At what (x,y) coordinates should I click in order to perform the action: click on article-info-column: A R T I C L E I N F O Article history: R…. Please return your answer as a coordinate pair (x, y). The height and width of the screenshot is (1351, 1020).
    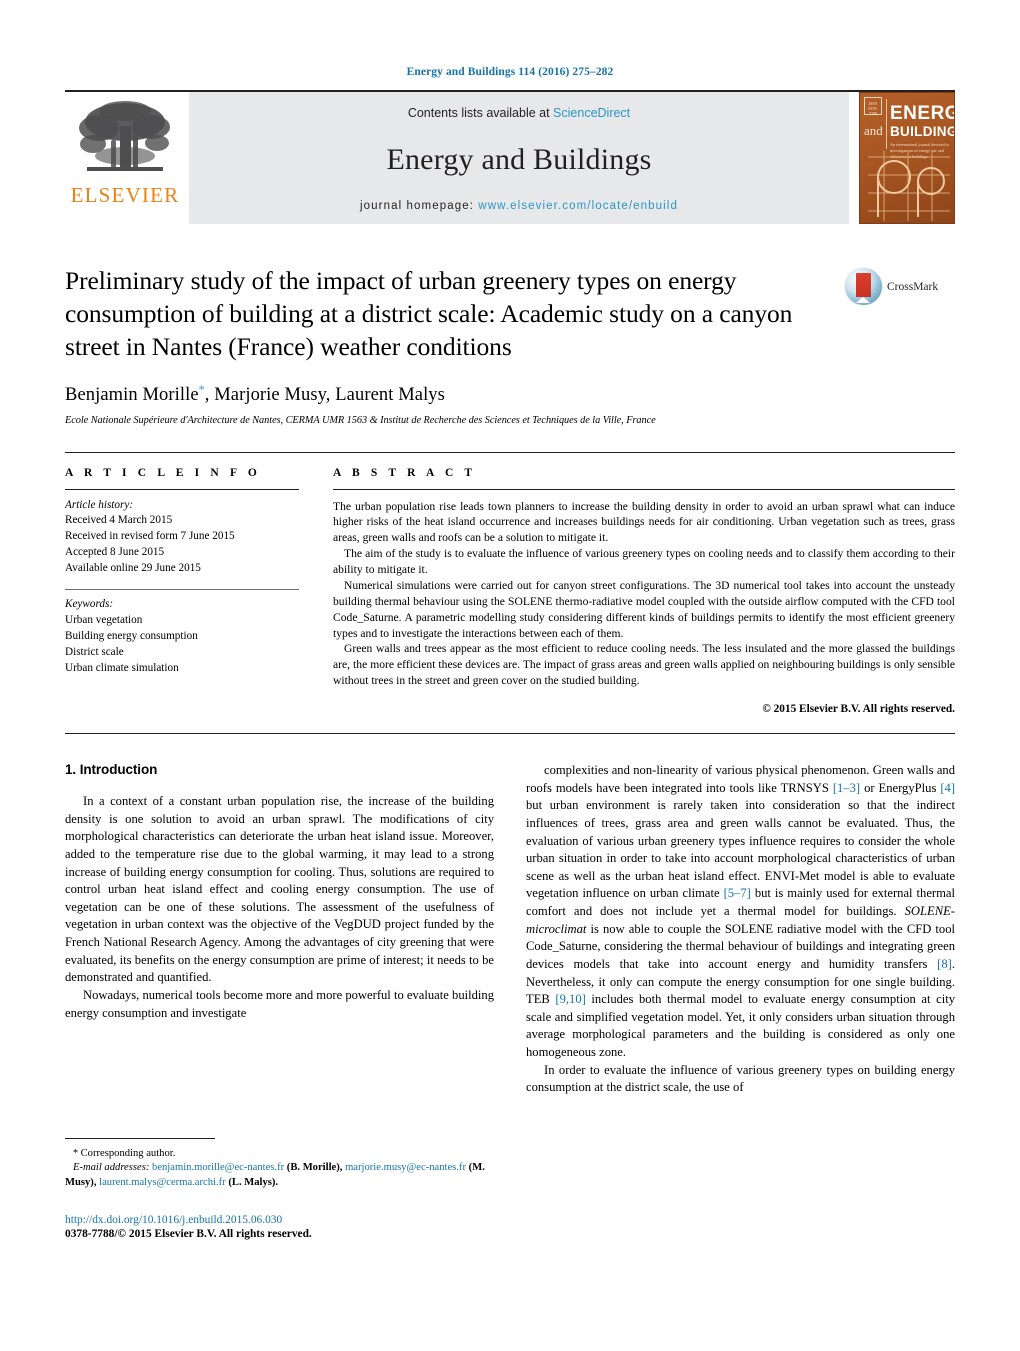
    Looking at the image, I should click on (199, 584).